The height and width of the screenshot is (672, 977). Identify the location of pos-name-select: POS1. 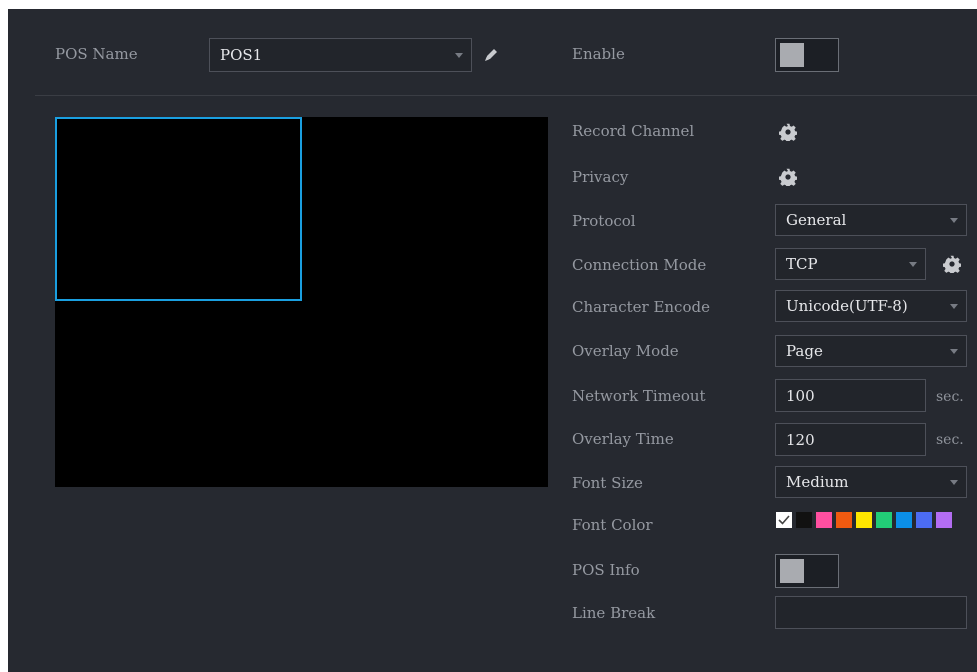
(340, 55).